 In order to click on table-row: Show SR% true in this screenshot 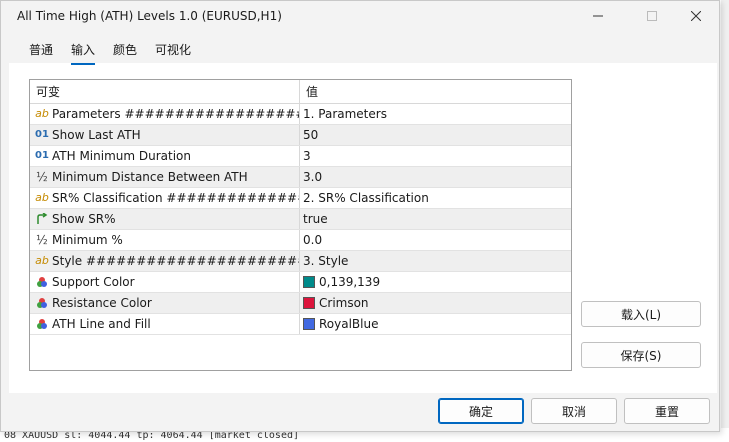, I will do `click(300, 219)`.